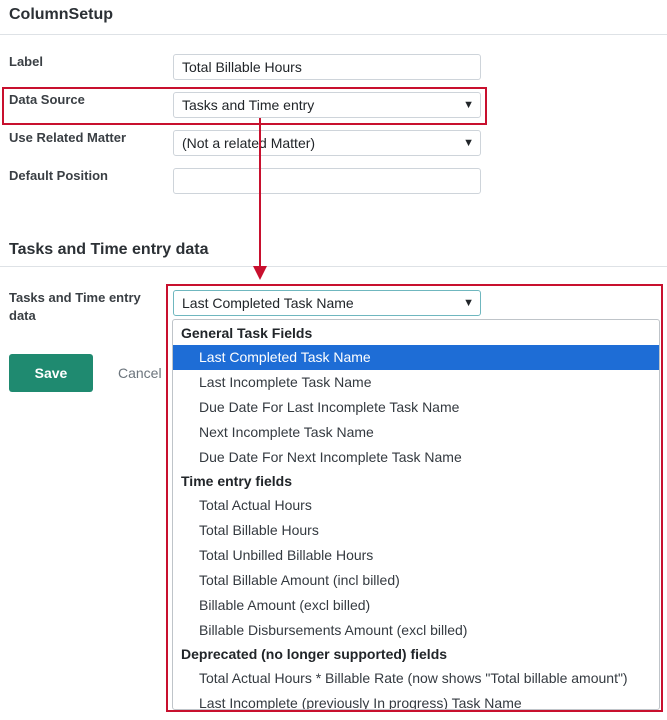 The width and height of the screenshot is (667, 720). Describe the element at coordinates (58, 175) in the screenshot. I see `default-position-label: Default Position` at that location.